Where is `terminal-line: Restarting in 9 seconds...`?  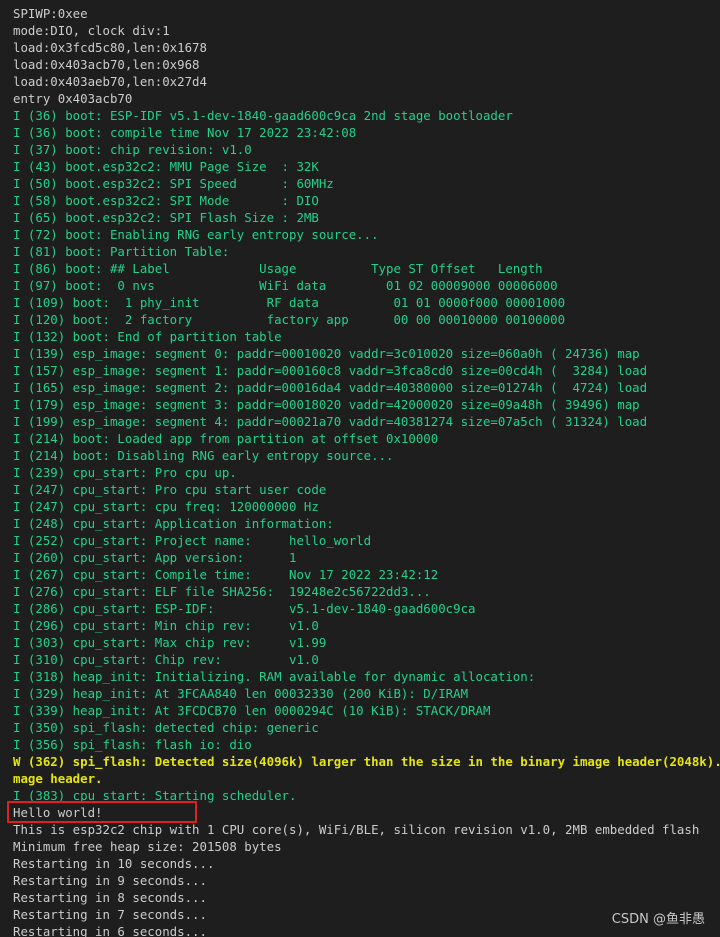 terminal-line: Restarting in 9 seconds... is located at coordinates (110, 880).